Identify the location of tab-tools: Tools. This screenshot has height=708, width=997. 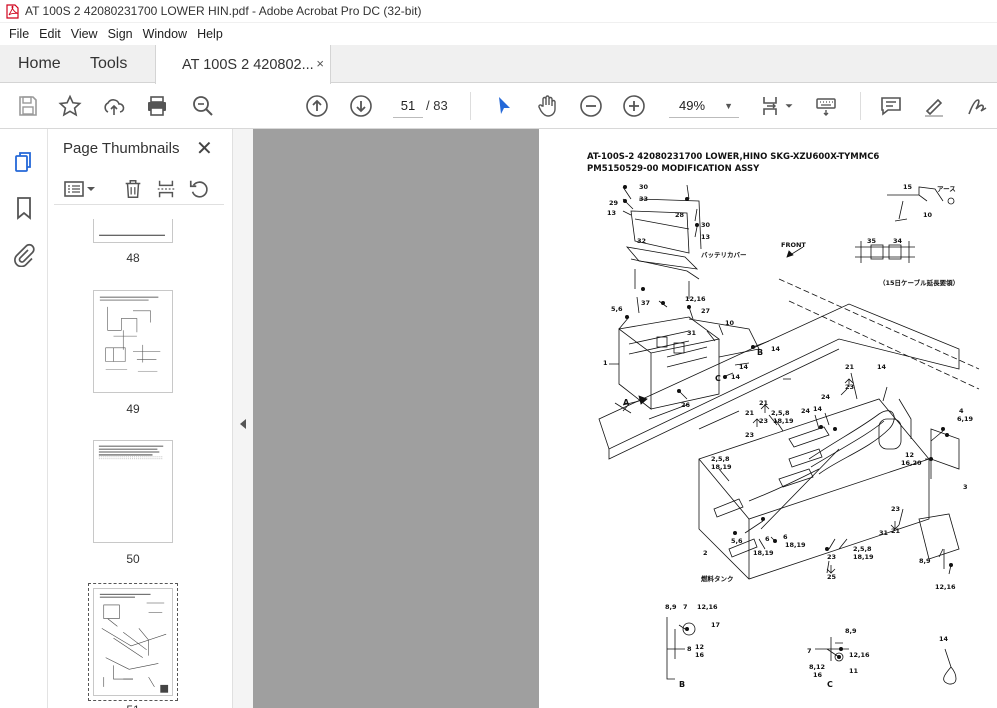
(108, 64).